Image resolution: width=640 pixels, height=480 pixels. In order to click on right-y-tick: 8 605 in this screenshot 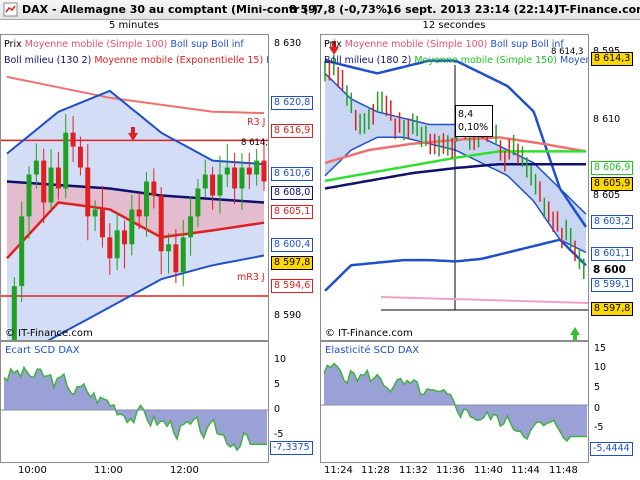, I will do `click(607, 195)`.